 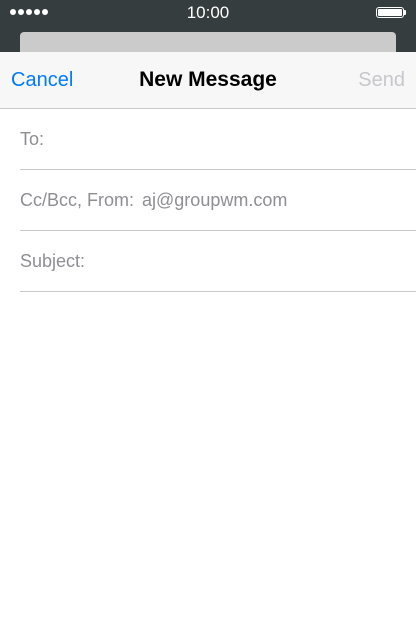 What do you see at coordinates (381, 80) in the screenshot?
I see `send-button: Send` at bounding box center [381, 80].